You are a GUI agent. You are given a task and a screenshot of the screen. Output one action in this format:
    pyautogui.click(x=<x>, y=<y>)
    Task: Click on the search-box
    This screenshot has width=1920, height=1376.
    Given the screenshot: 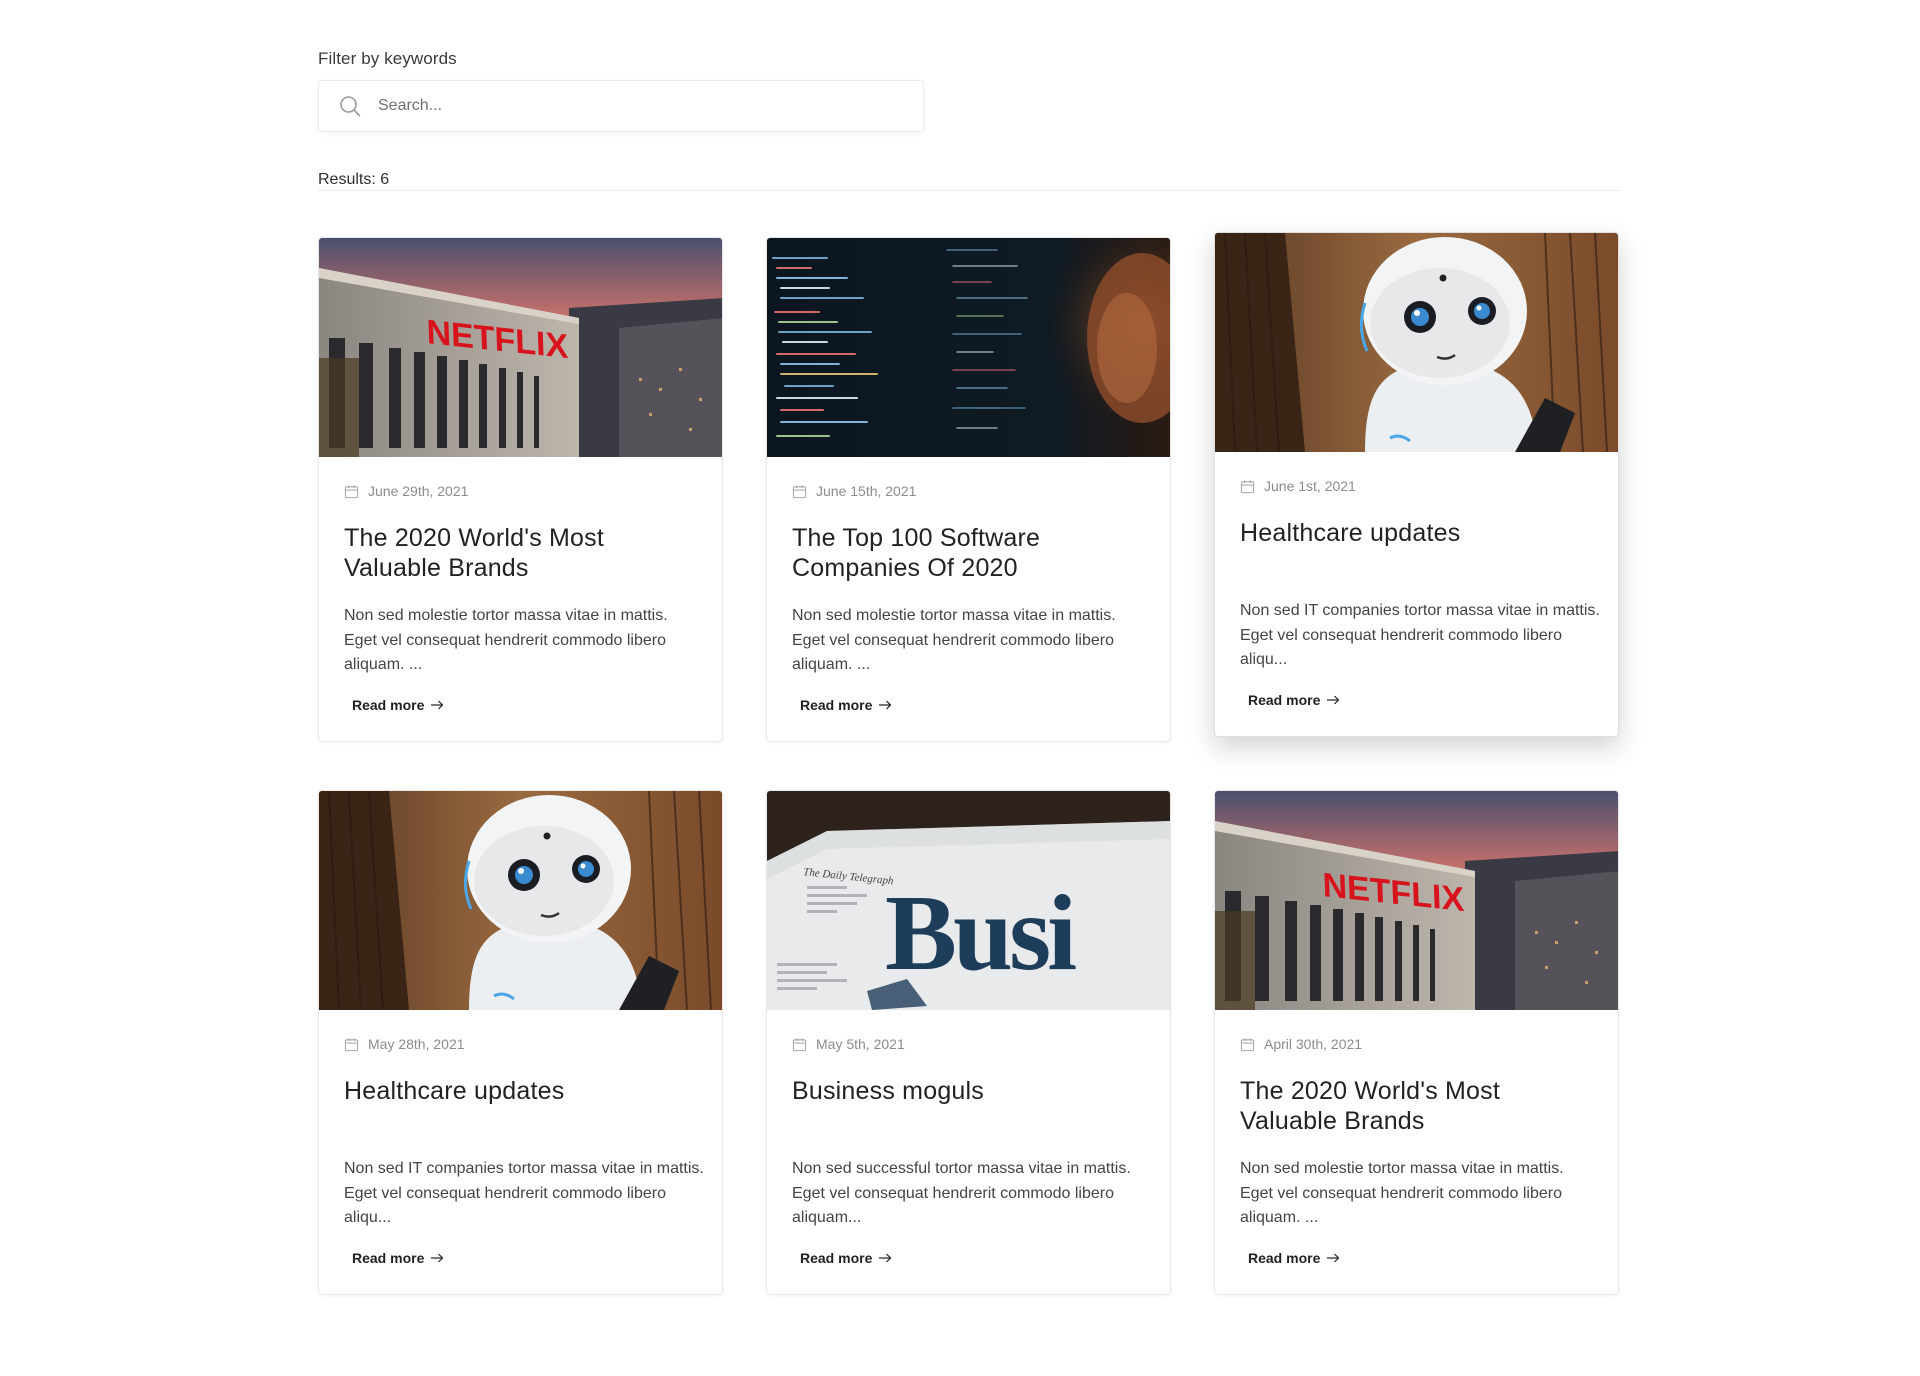 What is the action you would take?
    pyautogui.click(x=621, y=106)
    